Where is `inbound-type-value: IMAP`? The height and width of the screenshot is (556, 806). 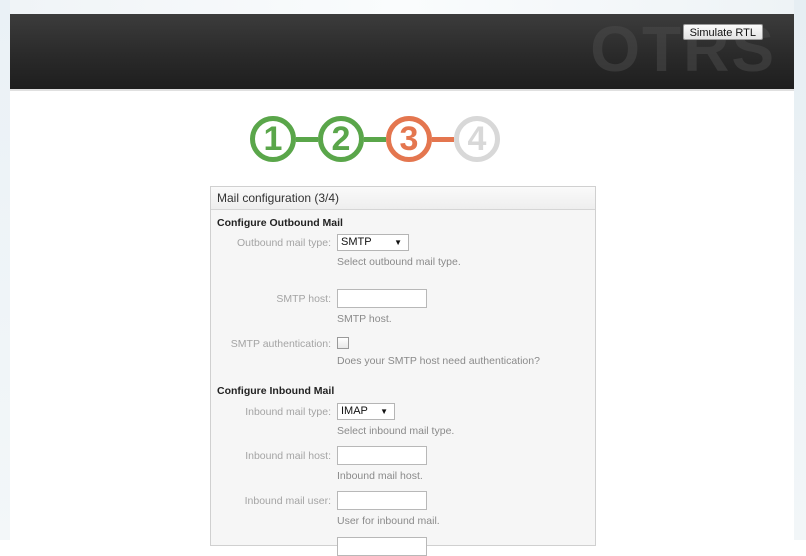 inbound-type-value: IMAP is located at coordinates (354, 411).